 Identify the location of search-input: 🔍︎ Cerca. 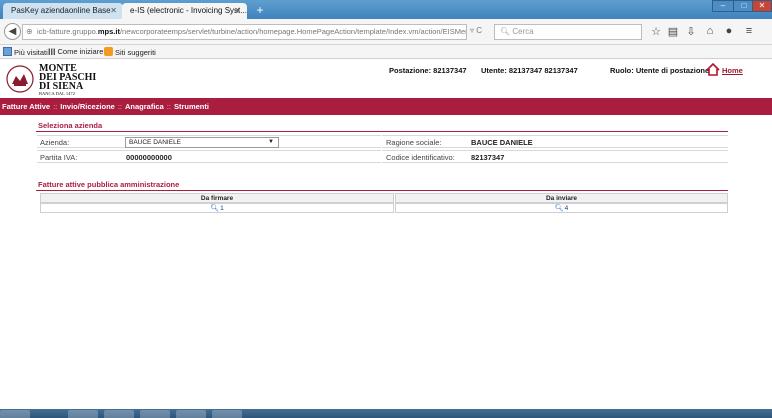
(568, 32).